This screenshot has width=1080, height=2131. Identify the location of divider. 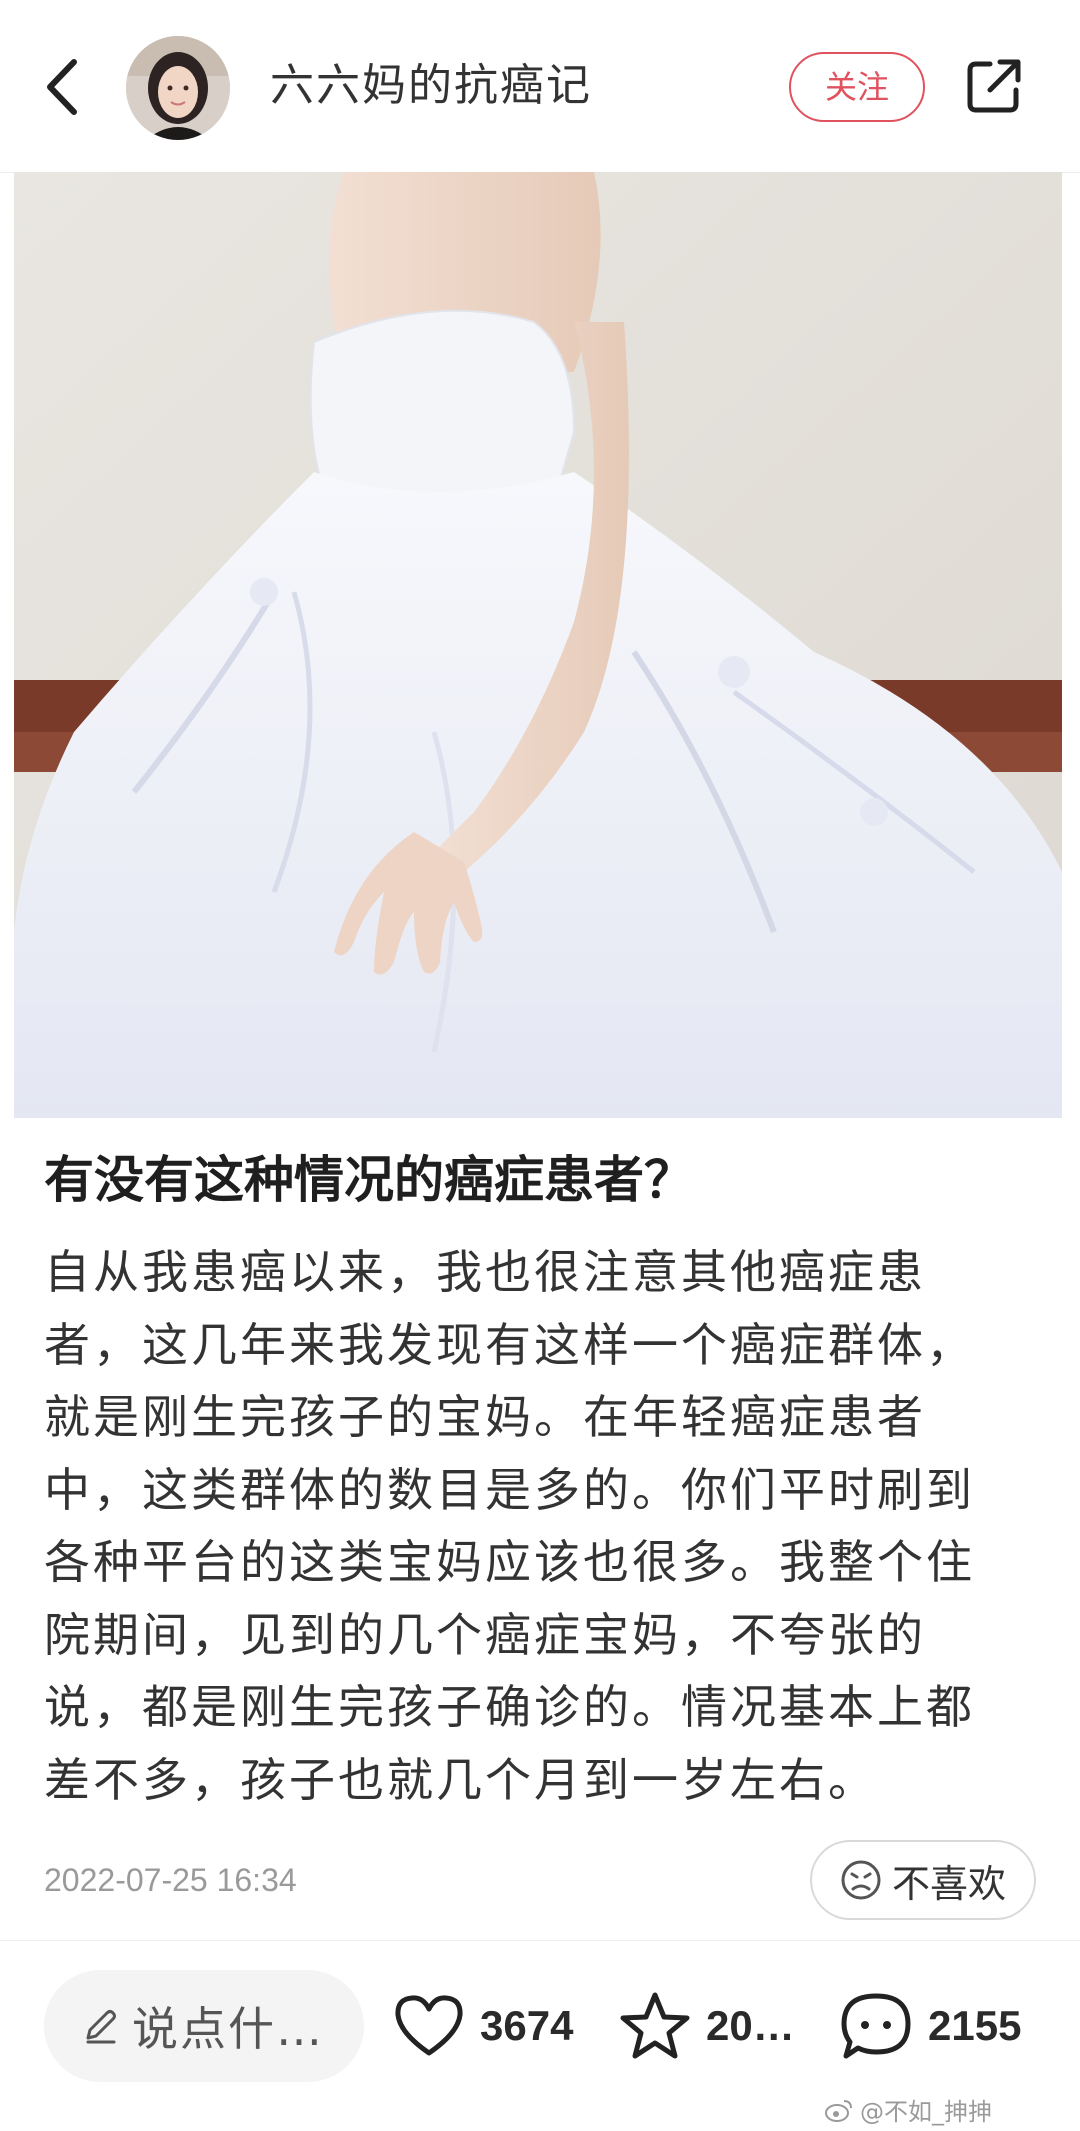
(540, 1940).